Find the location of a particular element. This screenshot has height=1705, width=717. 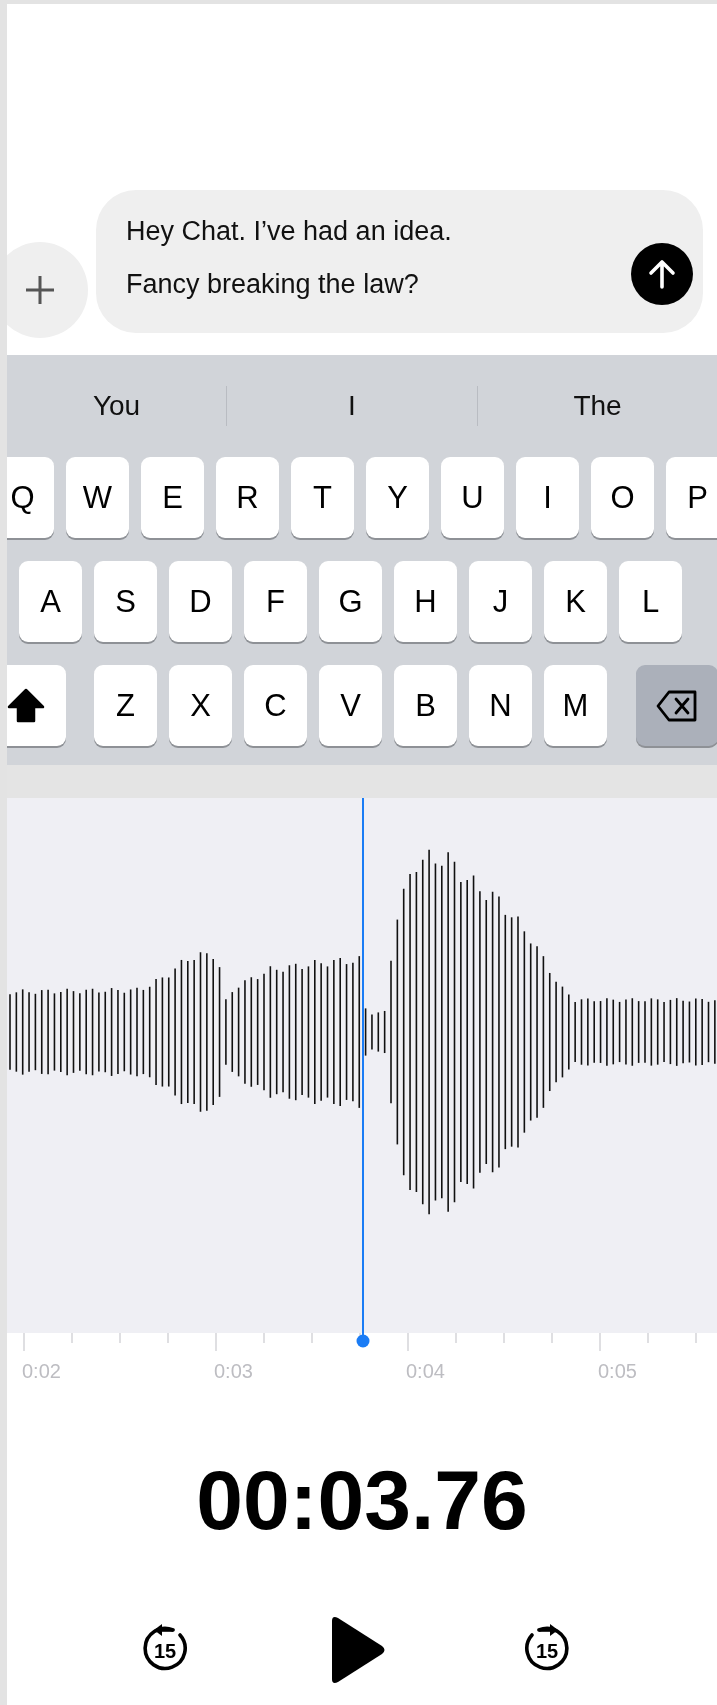

time-label: 0:03 is located at coordinates (233, 1371).